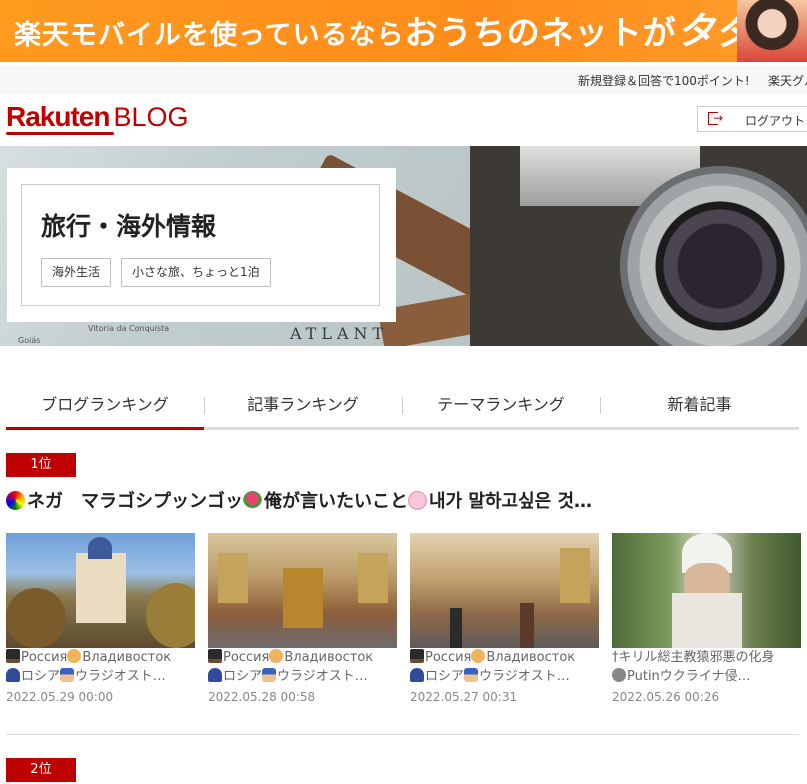  What do you see at coordinates (97, 117) in the screenshot?
I see `rakuten-blog-logo: Rakuten BLOG` at bounding box center [97, 117].